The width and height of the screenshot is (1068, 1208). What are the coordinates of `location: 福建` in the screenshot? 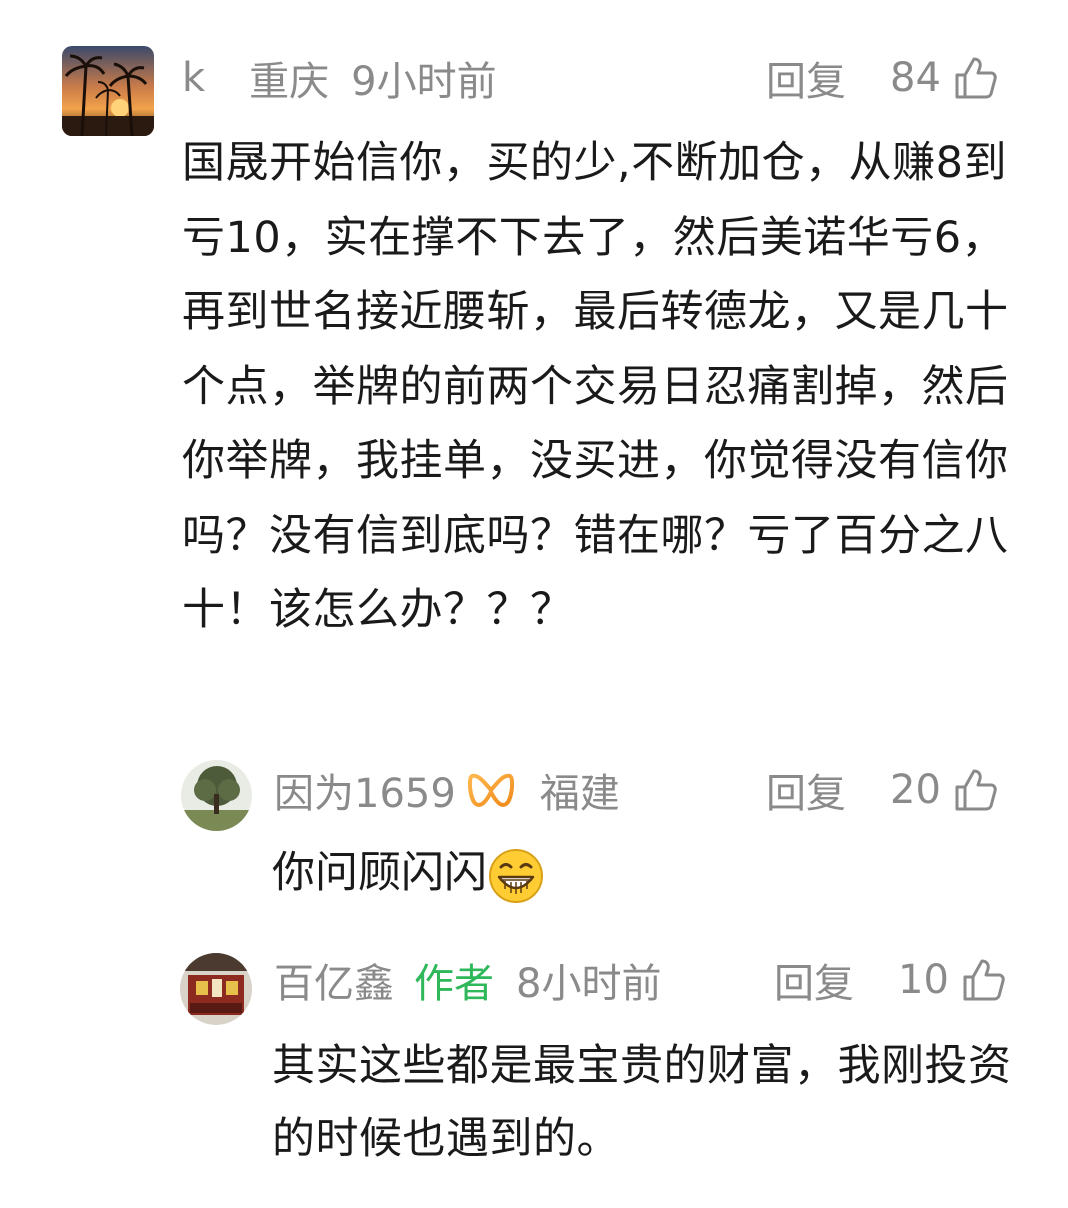 It's located at (579, 794).